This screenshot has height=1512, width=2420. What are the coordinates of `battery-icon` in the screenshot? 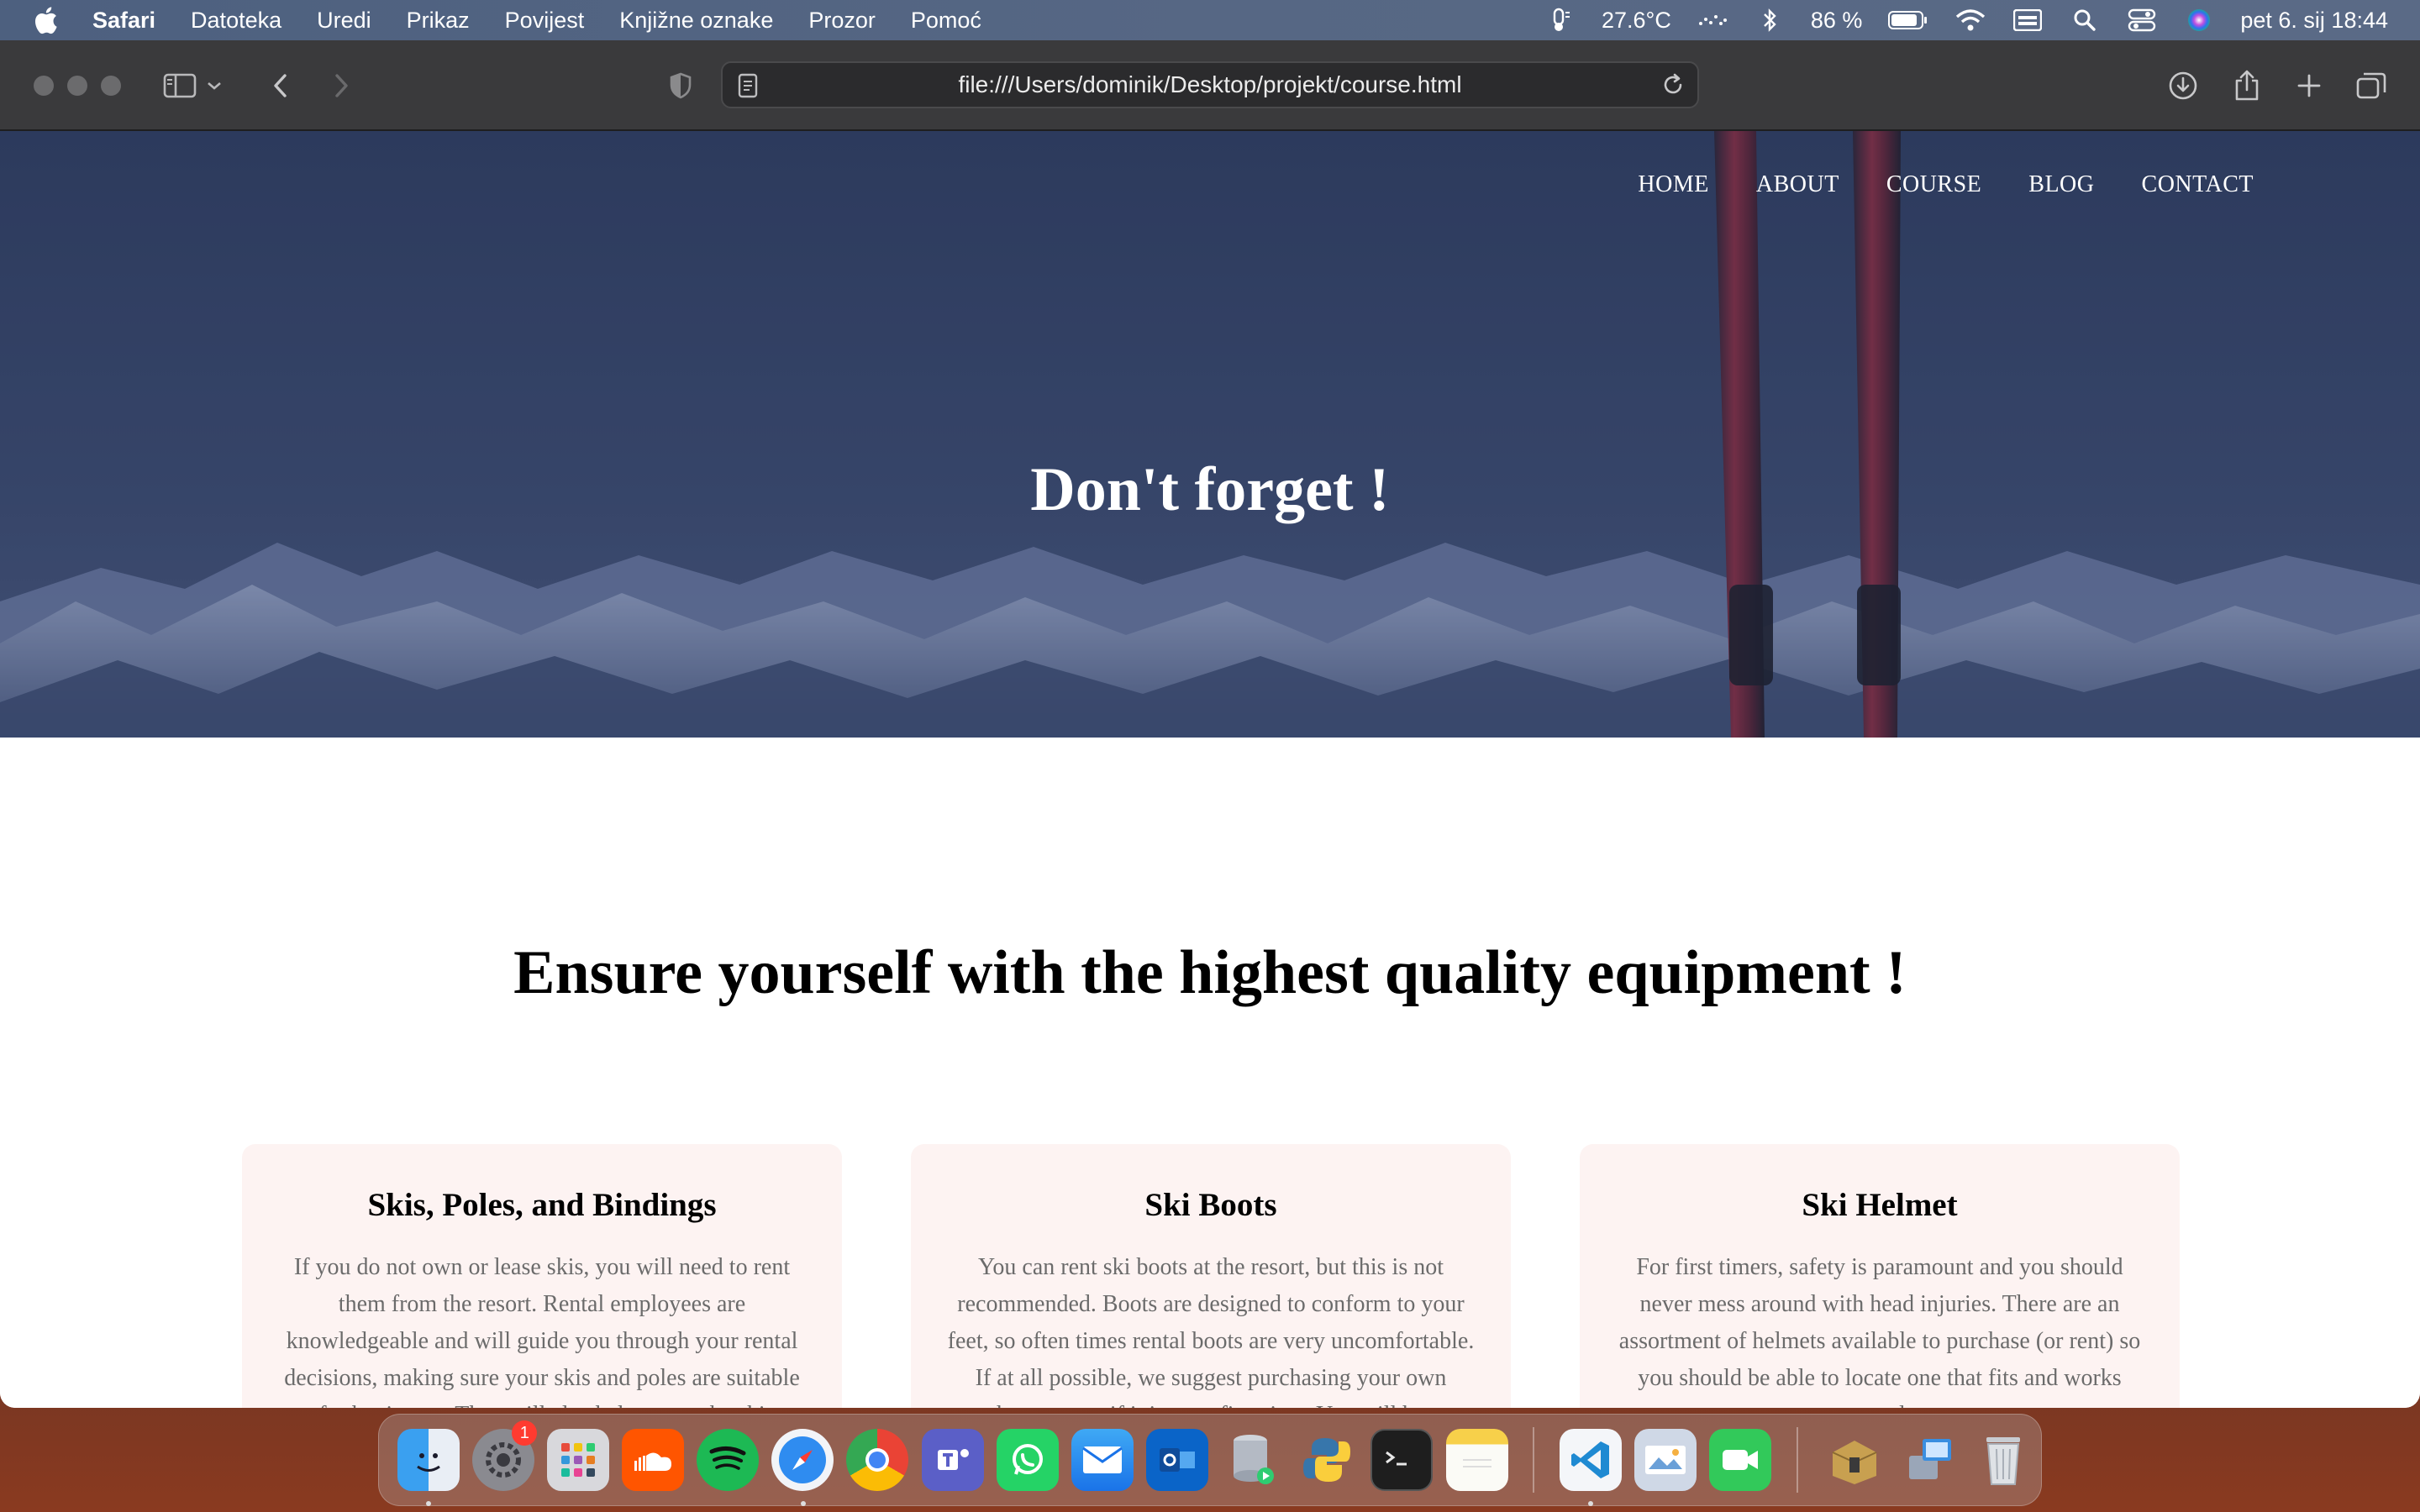 It's located at (1908, 20).